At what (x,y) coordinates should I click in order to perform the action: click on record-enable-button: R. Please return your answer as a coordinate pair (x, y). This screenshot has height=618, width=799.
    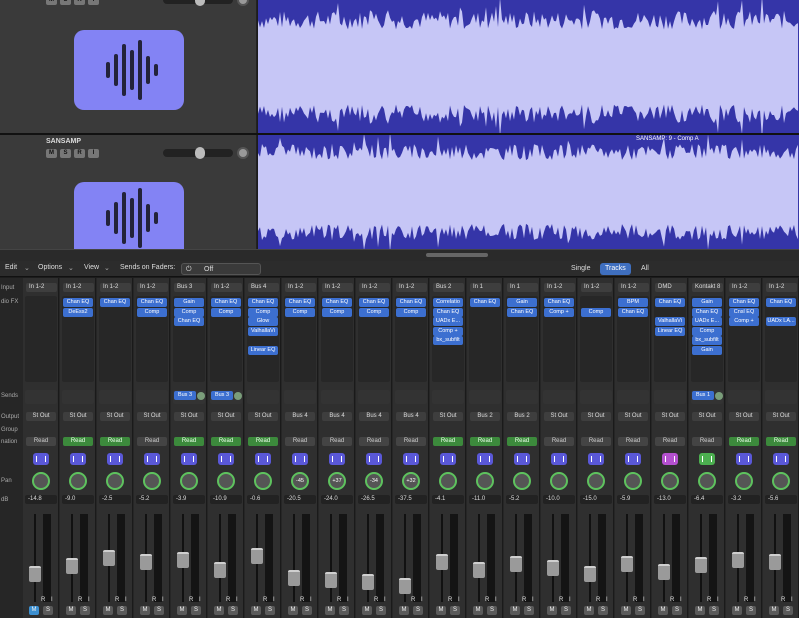
    Looking at the image, I should click on (79, 153).